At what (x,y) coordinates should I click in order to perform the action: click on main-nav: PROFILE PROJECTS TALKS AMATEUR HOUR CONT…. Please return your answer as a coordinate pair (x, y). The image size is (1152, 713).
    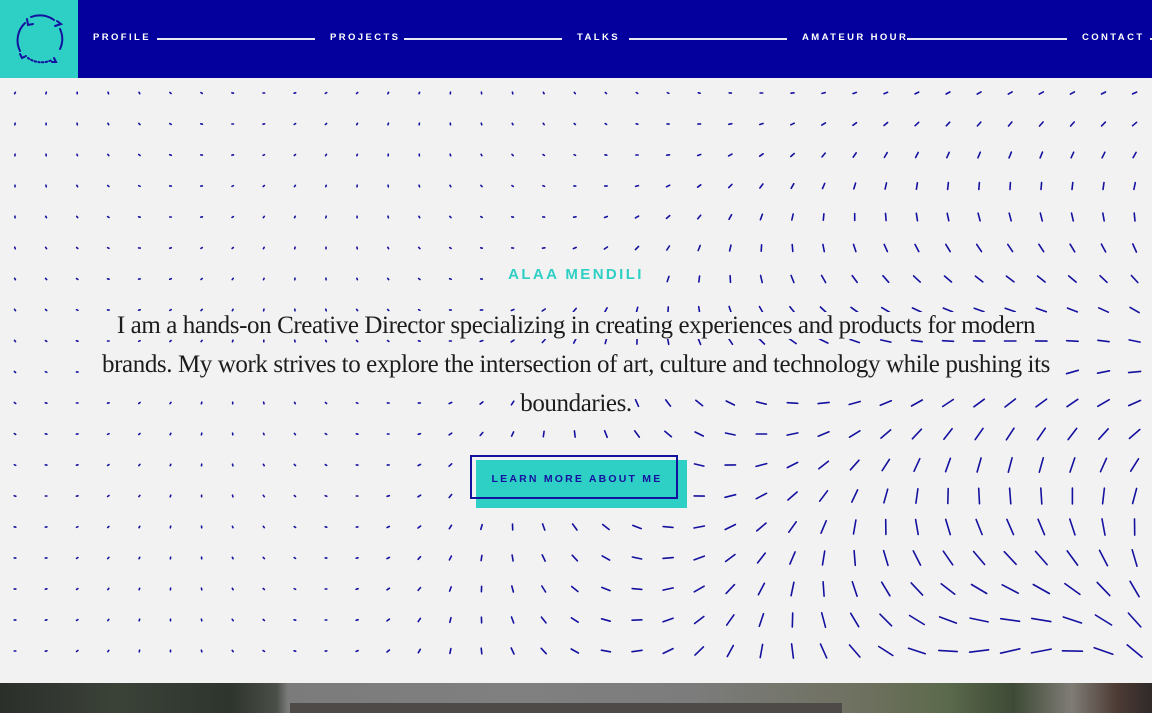
    Looking at the image, I should click on (615, 39).